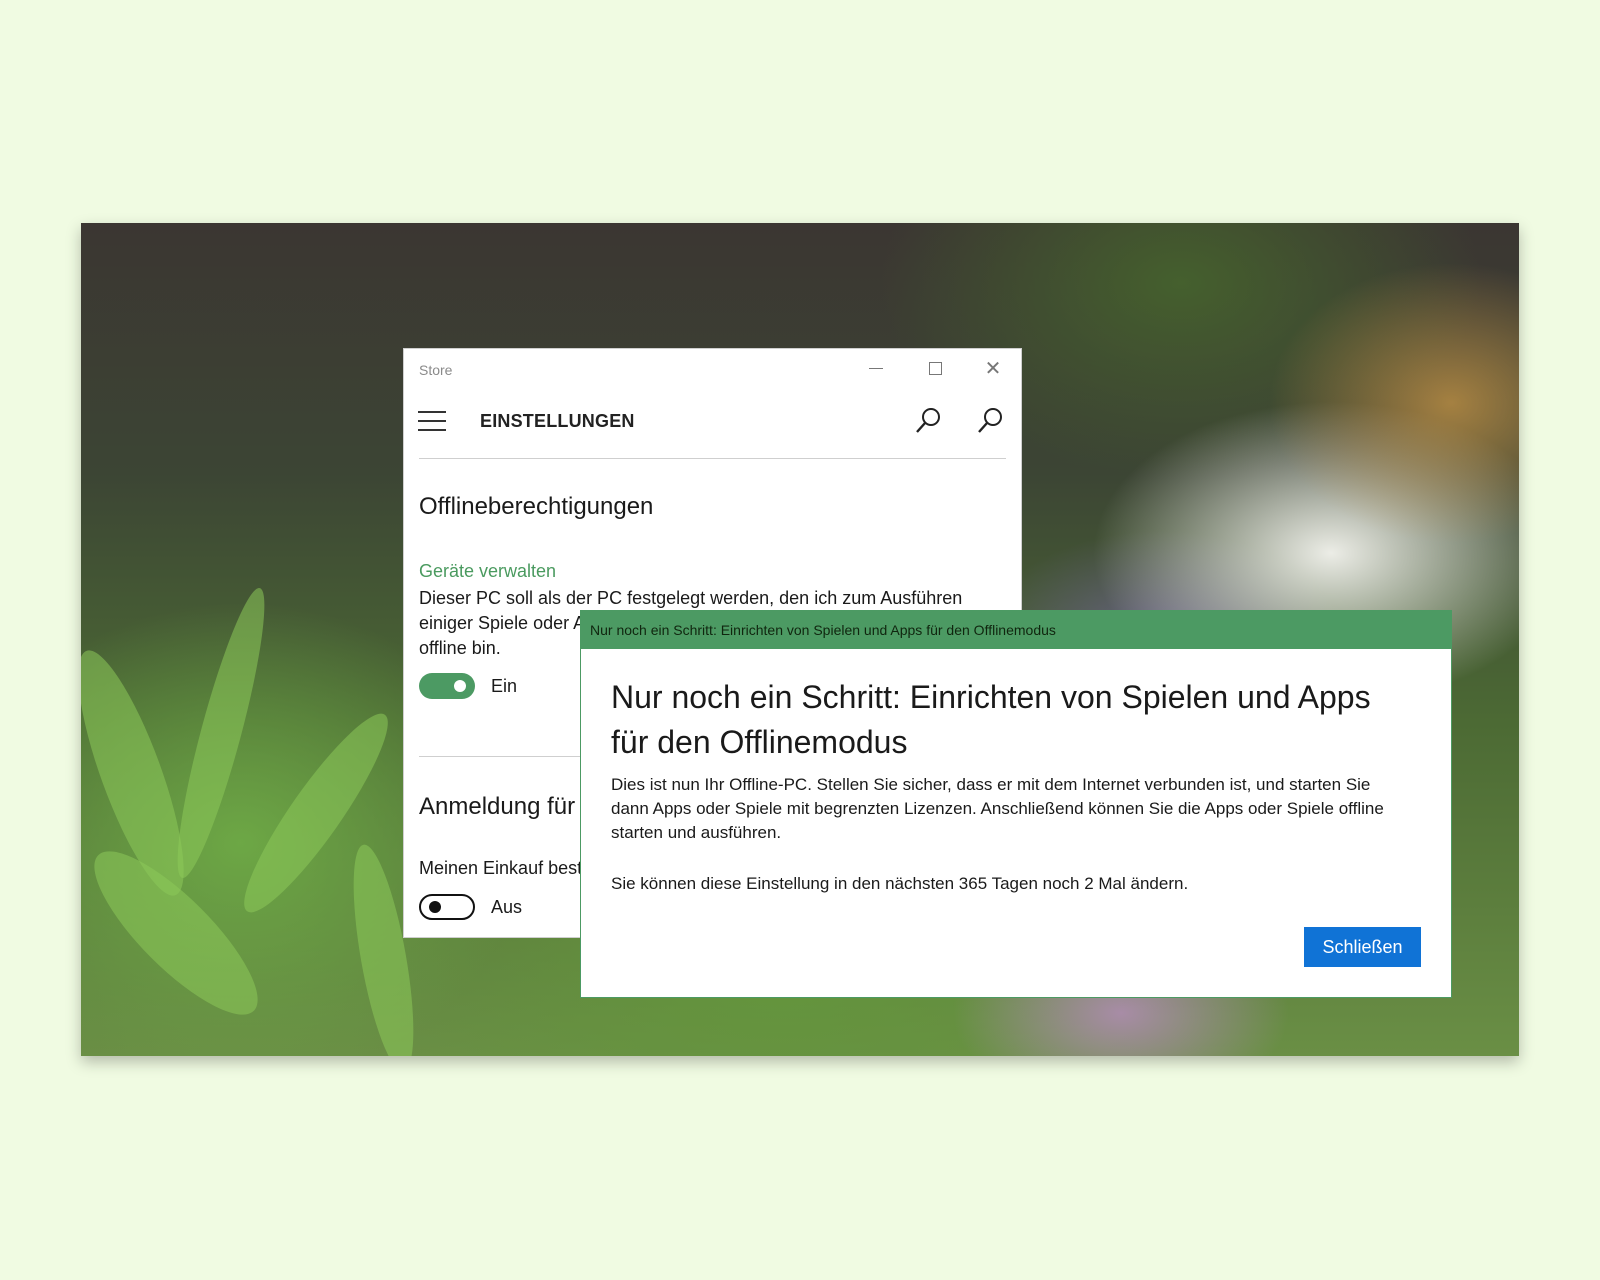 The image size is (1600, 1280). What do you see at coordinates (536, 506) in the screenshot?
I see `offline-permissions-heading: Offlineberechtigungen` at bounding box center [536, 506].